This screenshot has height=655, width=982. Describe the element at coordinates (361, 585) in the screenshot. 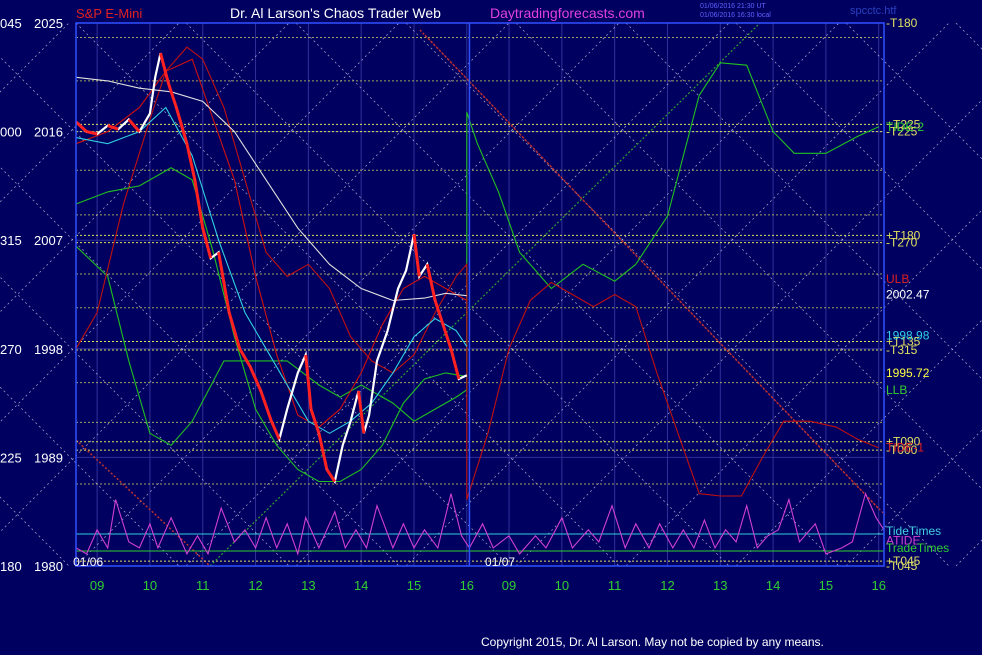

I see `x-tick-label-5: 14` at that location.